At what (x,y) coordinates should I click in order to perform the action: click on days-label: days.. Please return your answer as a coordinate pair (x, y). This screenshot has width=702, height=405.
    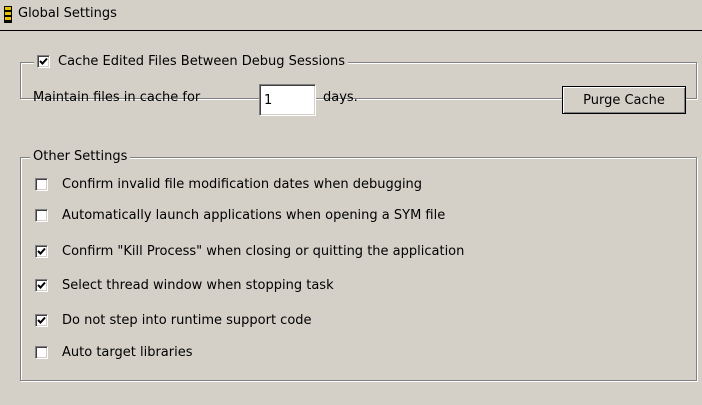
    Looking at the image, I should click on (340, 97).